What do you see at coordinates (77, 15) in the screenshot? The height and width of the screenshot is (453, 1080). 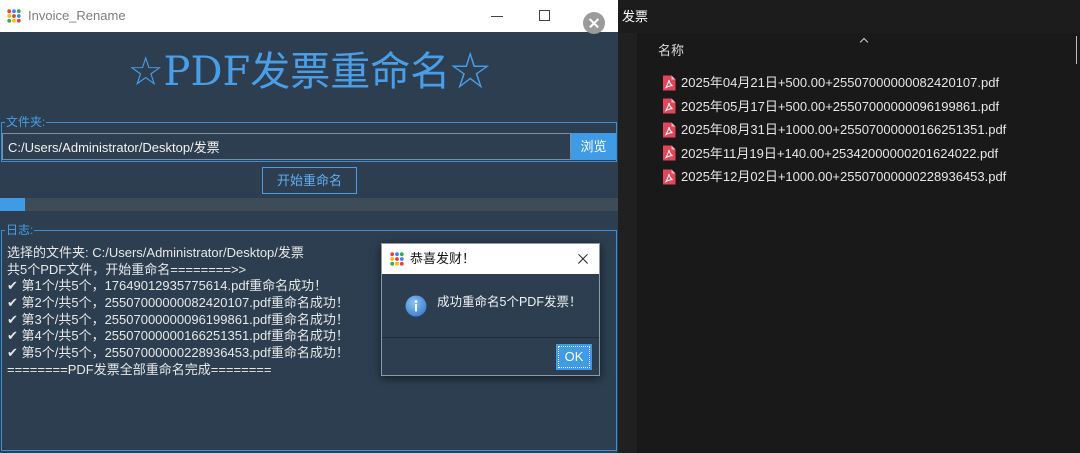 I see `window-title: Invoice_Rename` at bounding box center [77, 15].